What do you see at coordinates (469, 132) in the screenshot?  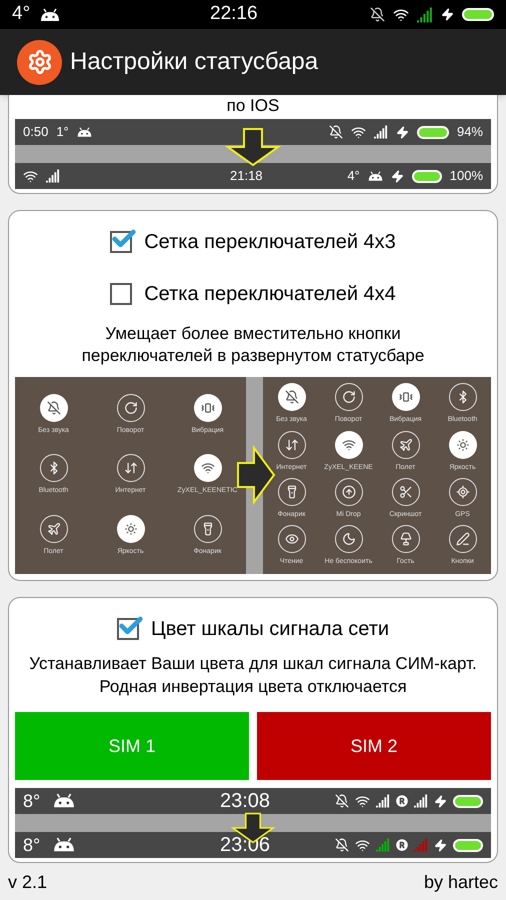 I see `battery-percent: 94%` at bounding box center [469, 132].